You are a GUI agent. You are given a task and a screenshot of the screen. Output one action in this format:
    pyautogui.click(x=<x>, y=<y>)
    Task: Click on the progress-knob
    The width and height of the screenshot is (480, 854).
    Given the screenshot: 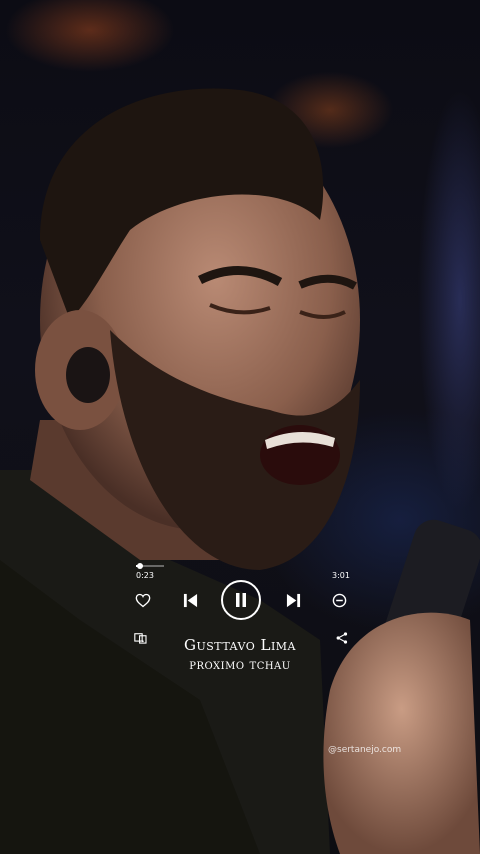 What is the action you would take?
    pyautogui.click(x=139, y=566)
    